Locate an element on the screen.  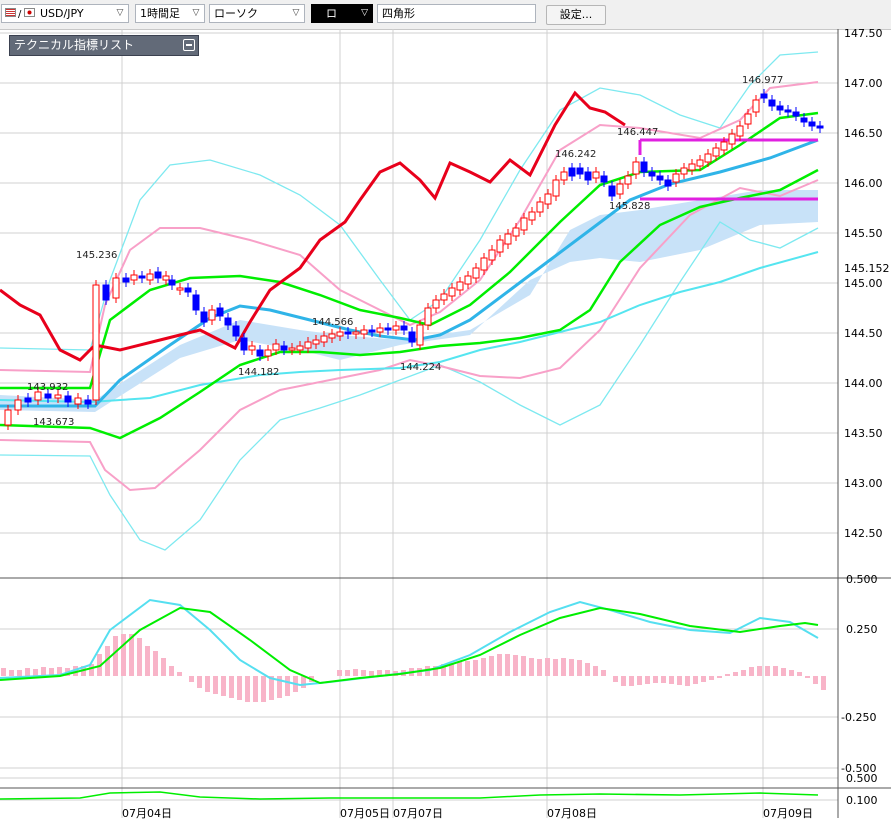
drawing-tool-label: 四角形 is located at coordinates (398, 13).